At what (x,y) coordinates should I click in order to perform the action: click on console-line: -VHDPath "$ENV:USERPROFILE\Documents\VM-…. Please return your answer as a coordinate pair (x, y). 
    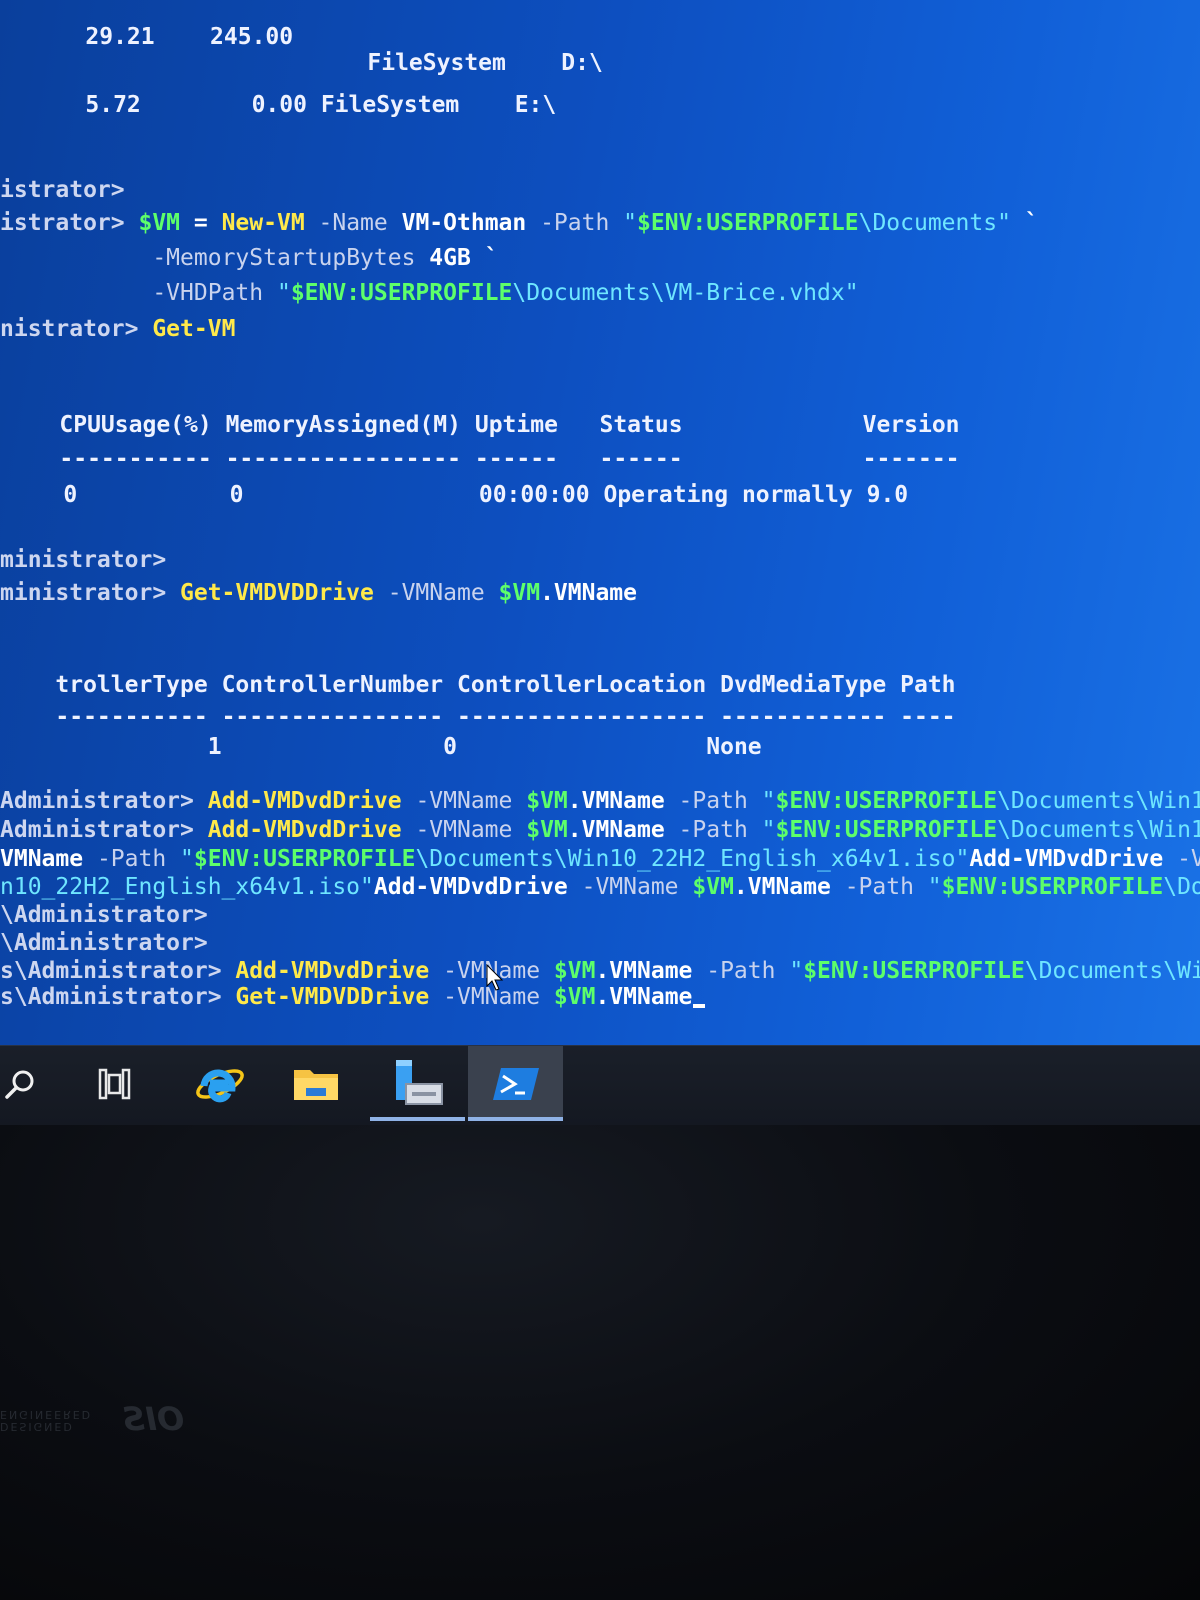
    Looking at the image, I should click on (429, 293).